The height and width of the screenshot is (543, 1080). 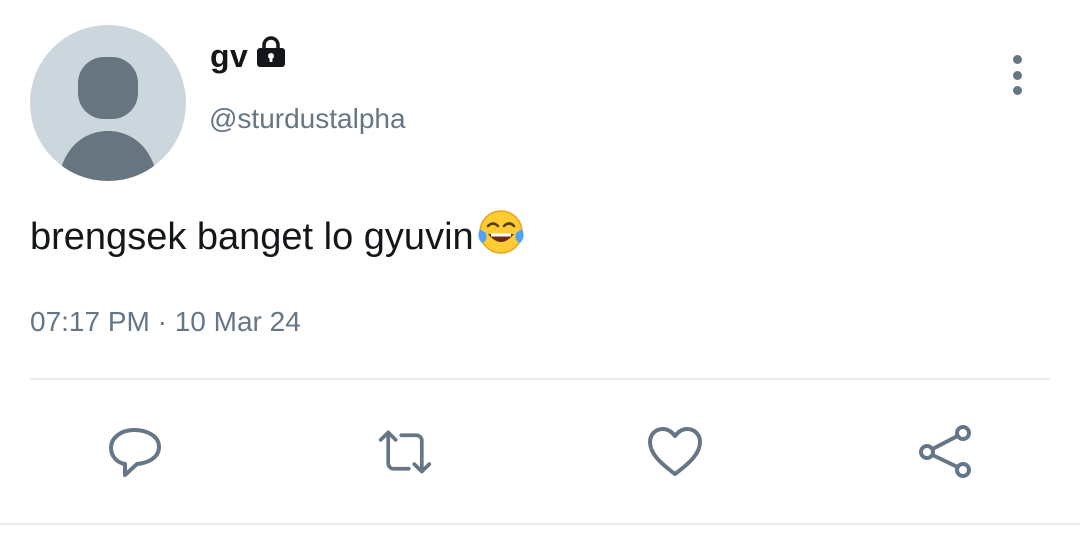 I want to click on avatar, so click(x=108, y=103).